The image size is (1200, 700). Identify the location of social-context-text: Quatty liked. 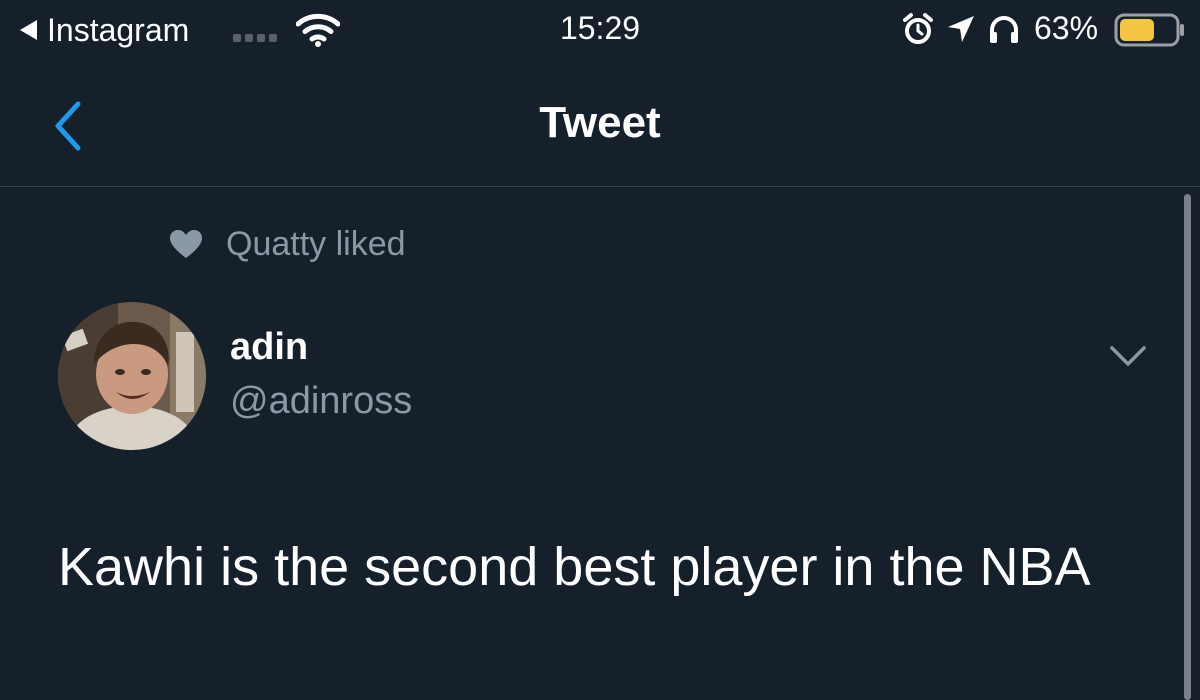
(316, 243).